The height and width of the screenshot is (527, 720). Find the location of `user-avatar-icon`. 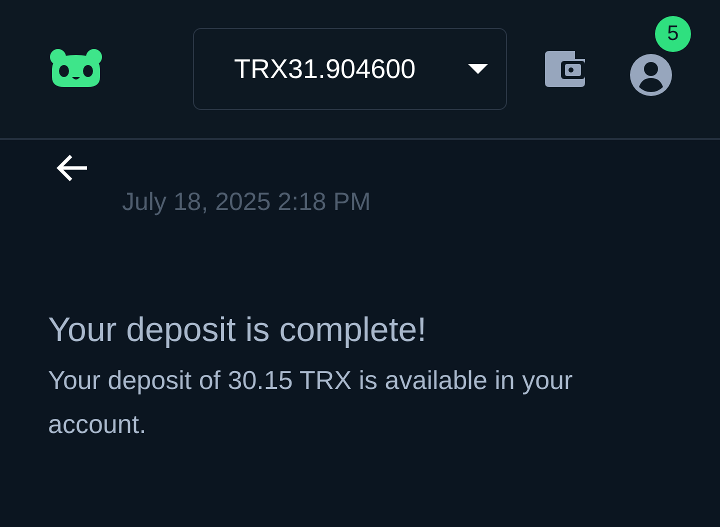

user-avatar-icon is located at coordinates (651, 75).